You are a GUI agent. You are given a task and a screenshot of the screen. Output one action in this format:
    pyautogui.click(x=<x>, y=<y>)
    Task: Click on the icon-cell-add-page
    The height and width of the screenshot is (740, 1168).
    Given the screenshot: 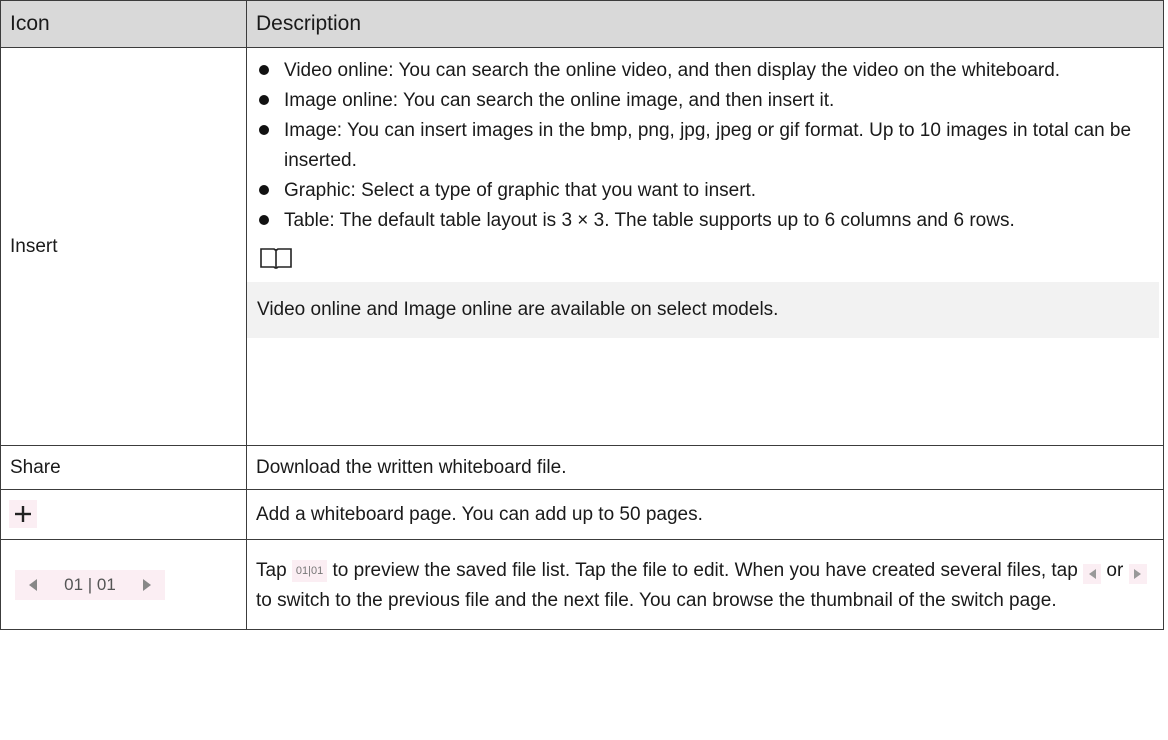 What is the action you would take?
    pyautogui.click(x=123, y=514)
    